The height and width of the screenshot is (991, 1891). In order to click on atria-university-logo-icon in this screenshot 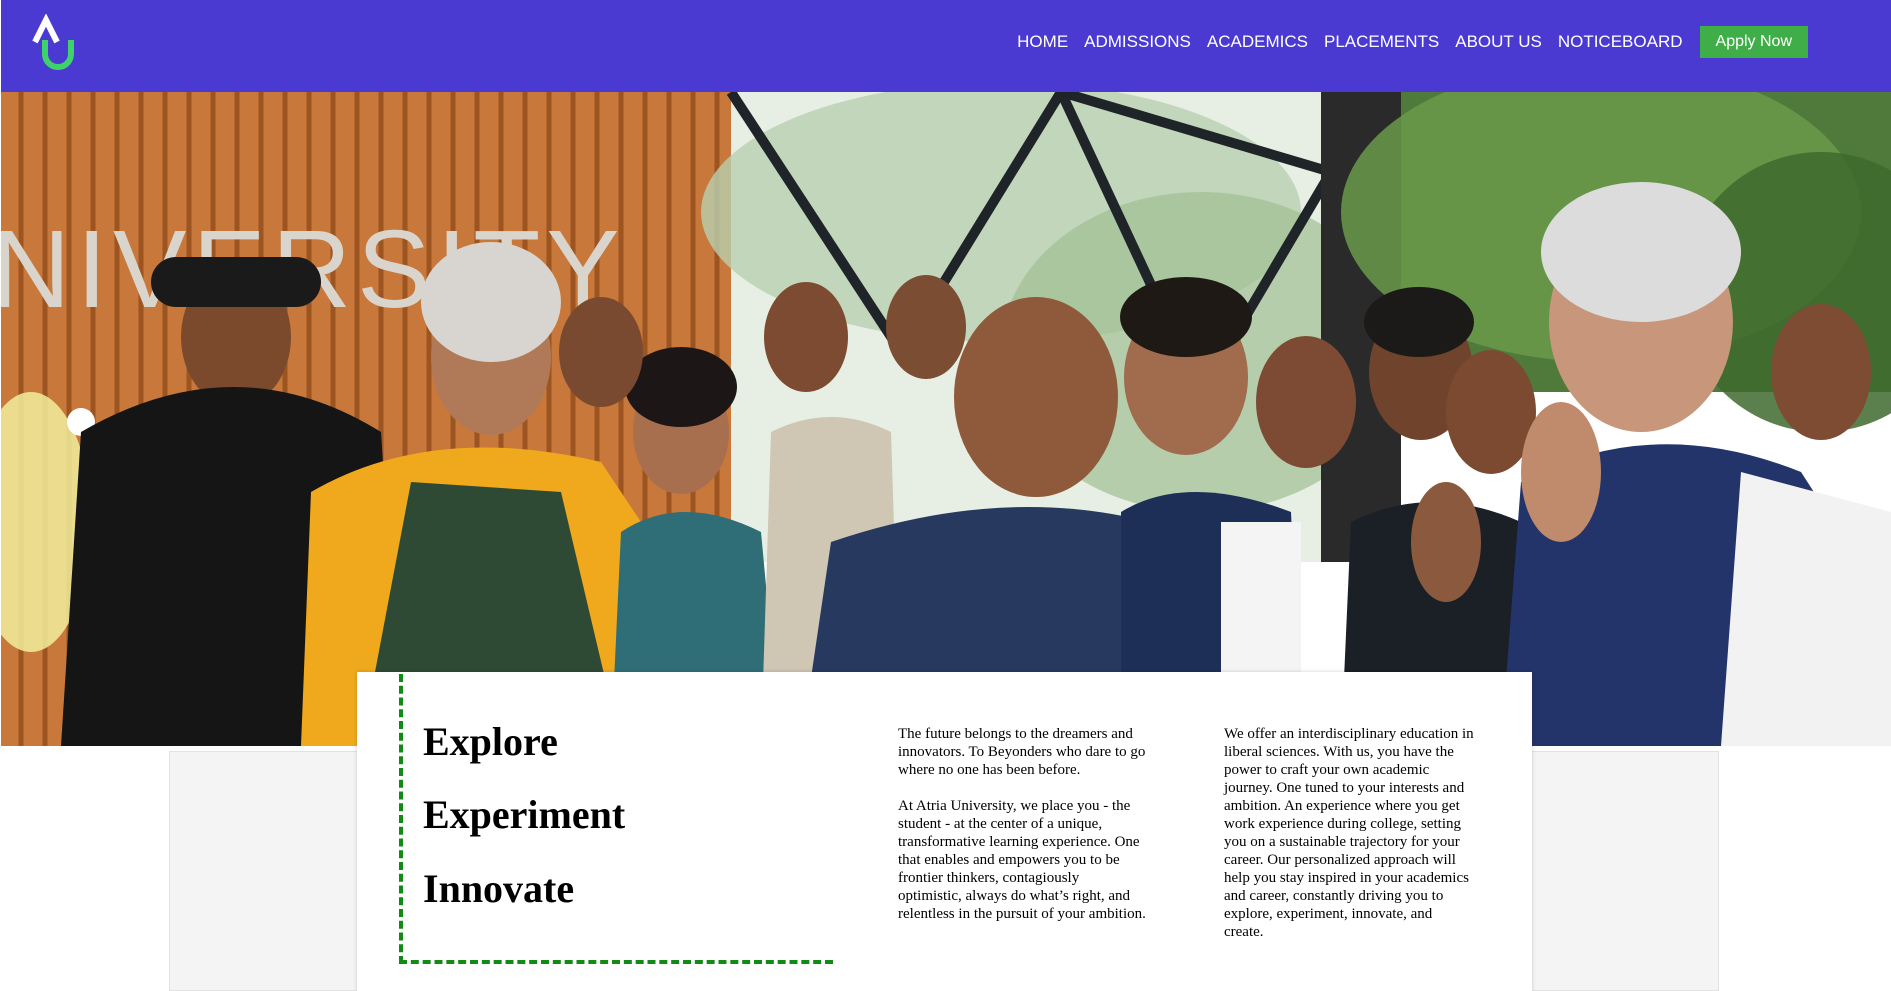, I will do `click(55, 42)`.